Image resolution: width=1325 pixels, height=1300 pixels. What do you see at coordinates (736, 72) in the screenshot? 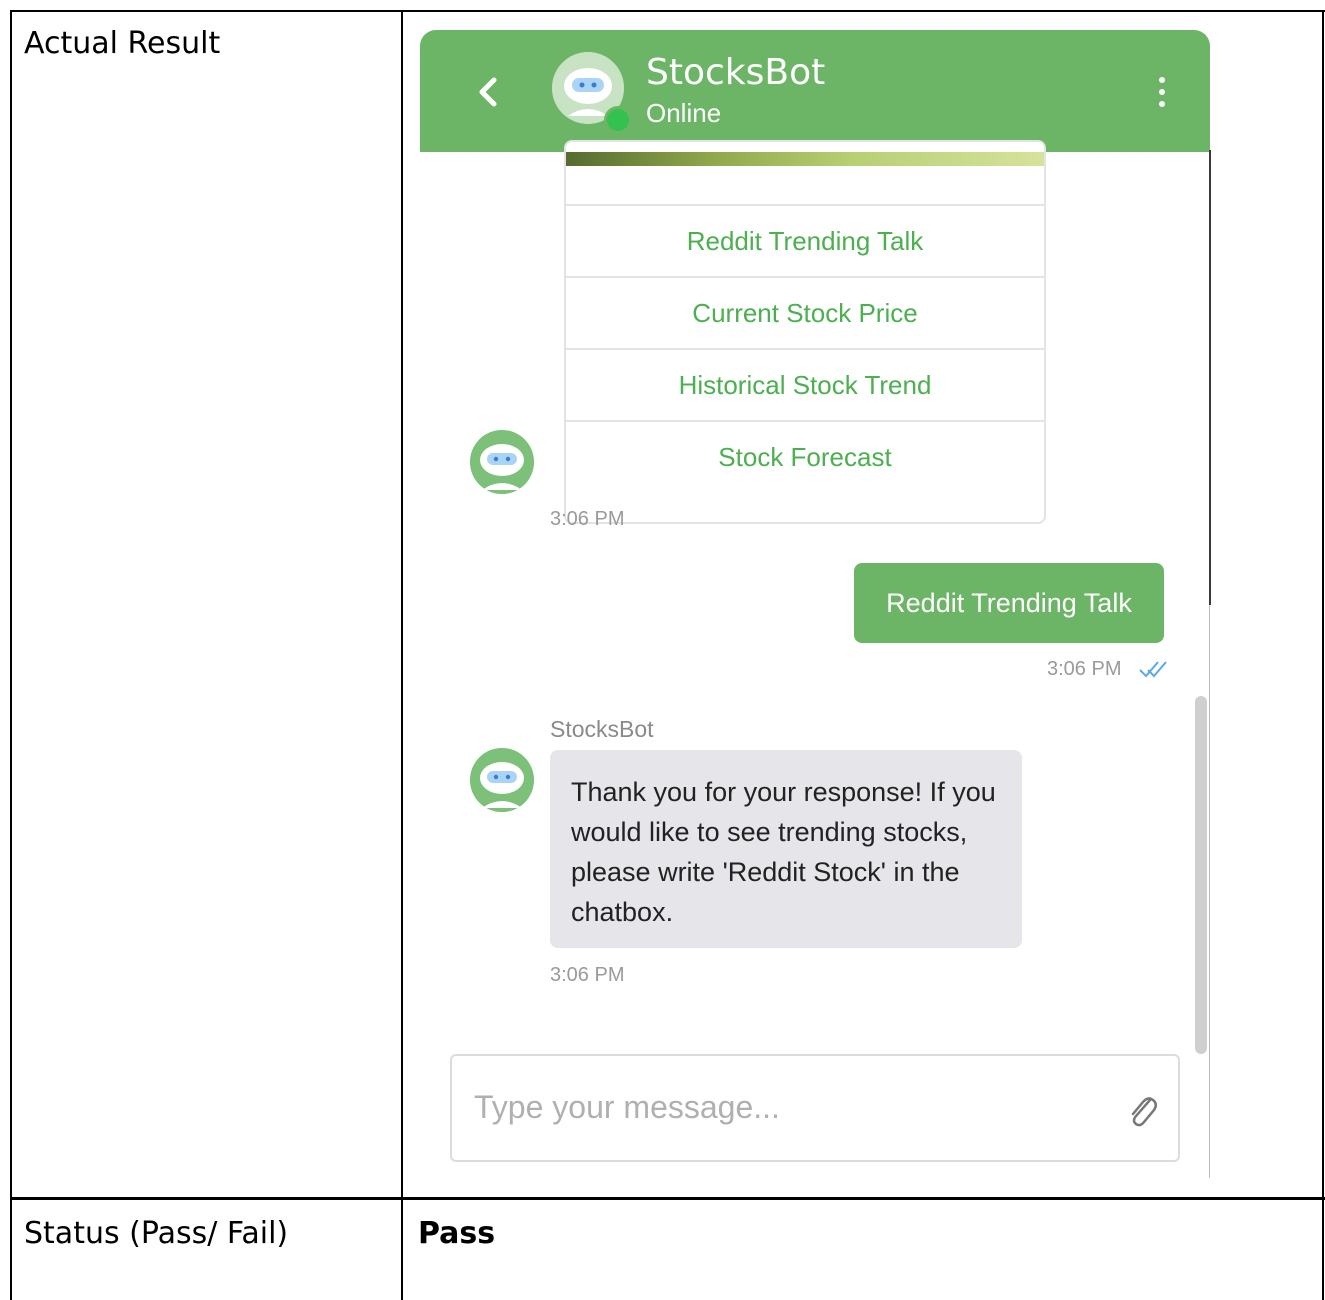
I see `bot-name: StocksBot` at bounding box center [736, 72].